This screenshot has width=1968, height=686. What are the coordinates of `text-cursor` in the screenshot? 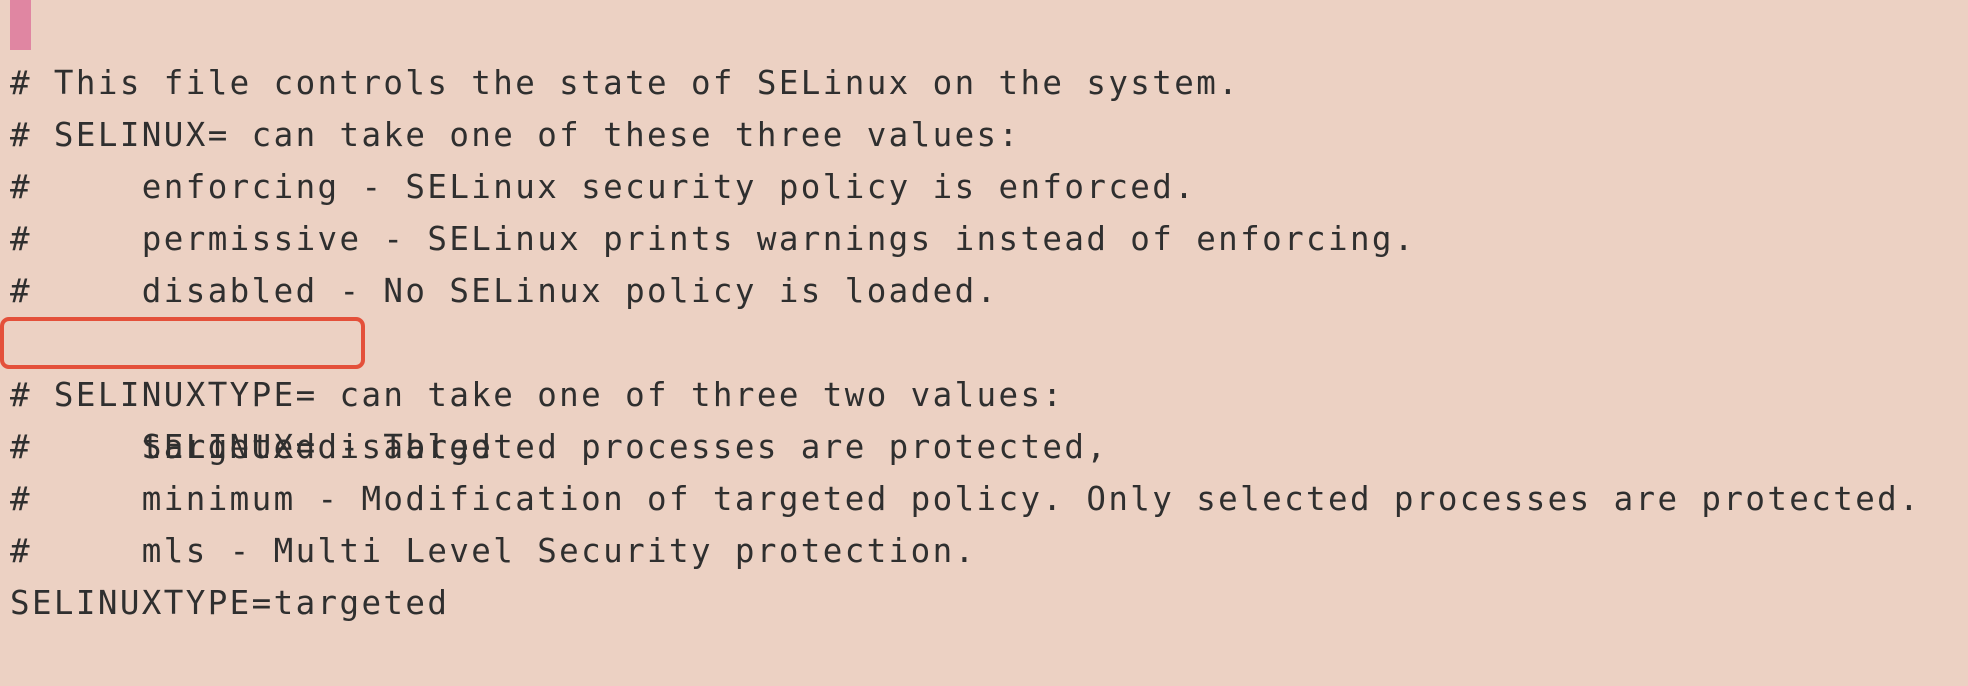 It's located at (20, 25).